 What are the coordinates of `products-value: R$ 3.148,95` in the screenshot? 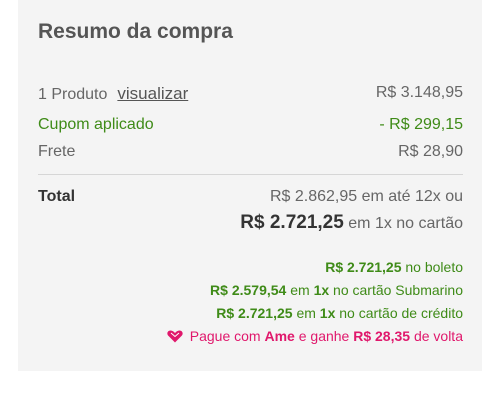 It's located at (419, 92).